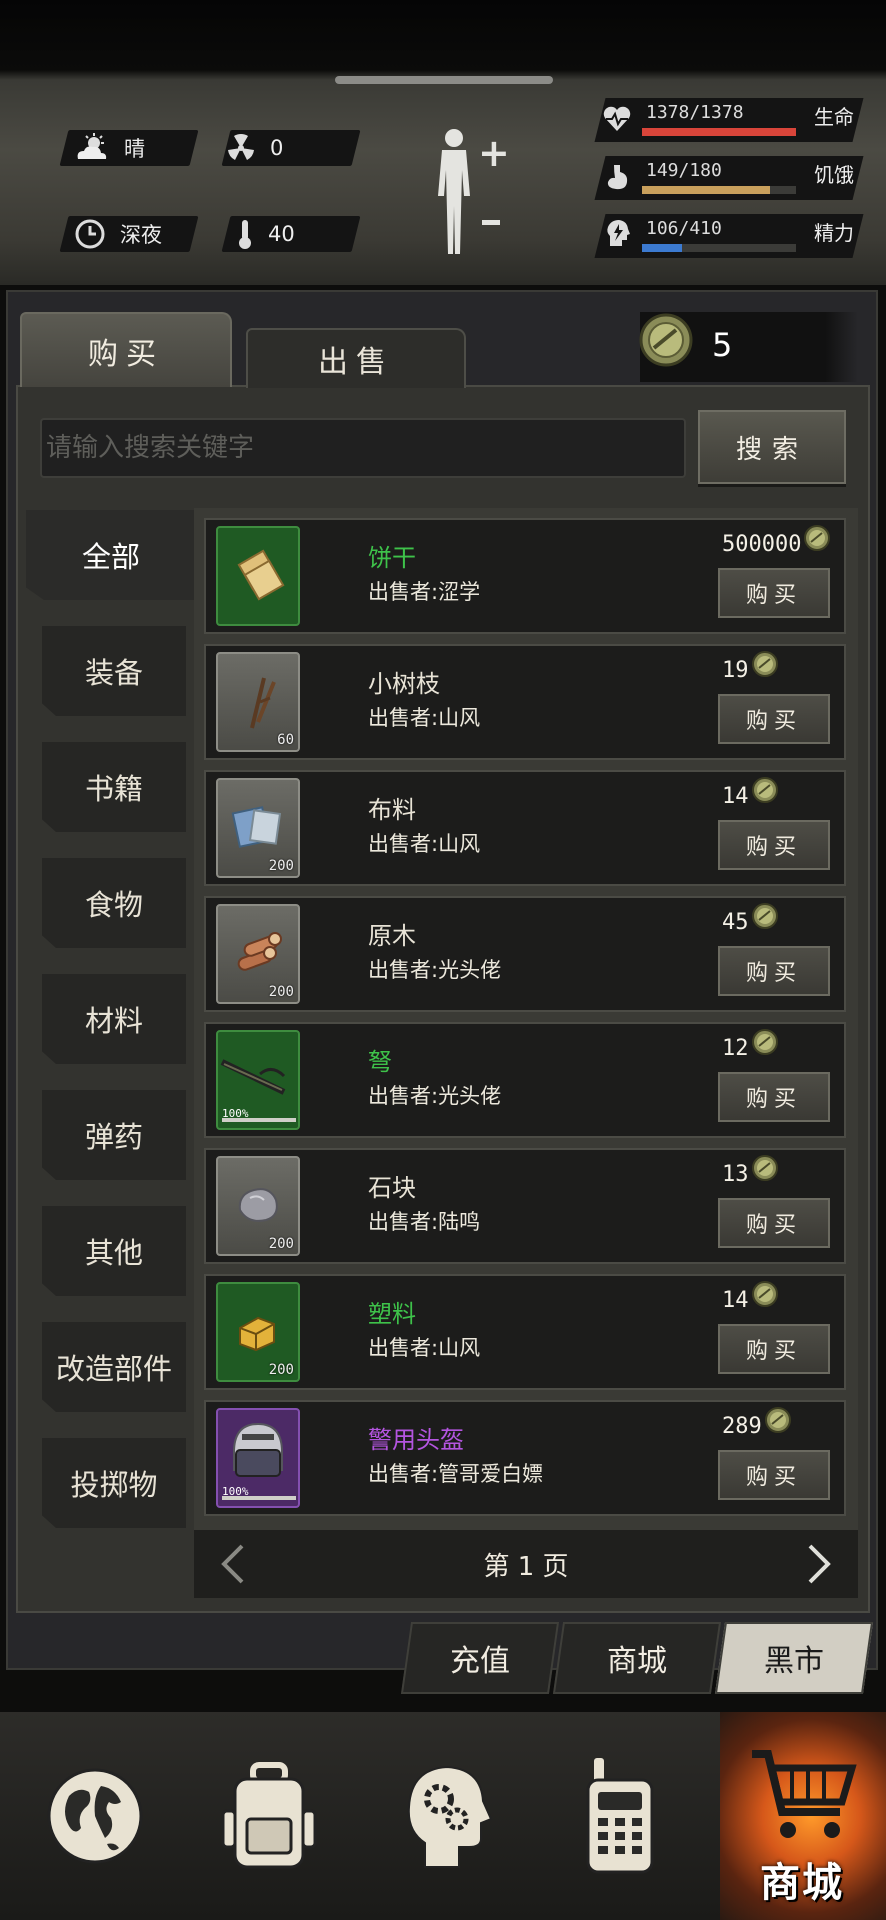 The width and height of the screenshot is (886, 1920). I want to click on category-label: 材料, so click(113, 1021).